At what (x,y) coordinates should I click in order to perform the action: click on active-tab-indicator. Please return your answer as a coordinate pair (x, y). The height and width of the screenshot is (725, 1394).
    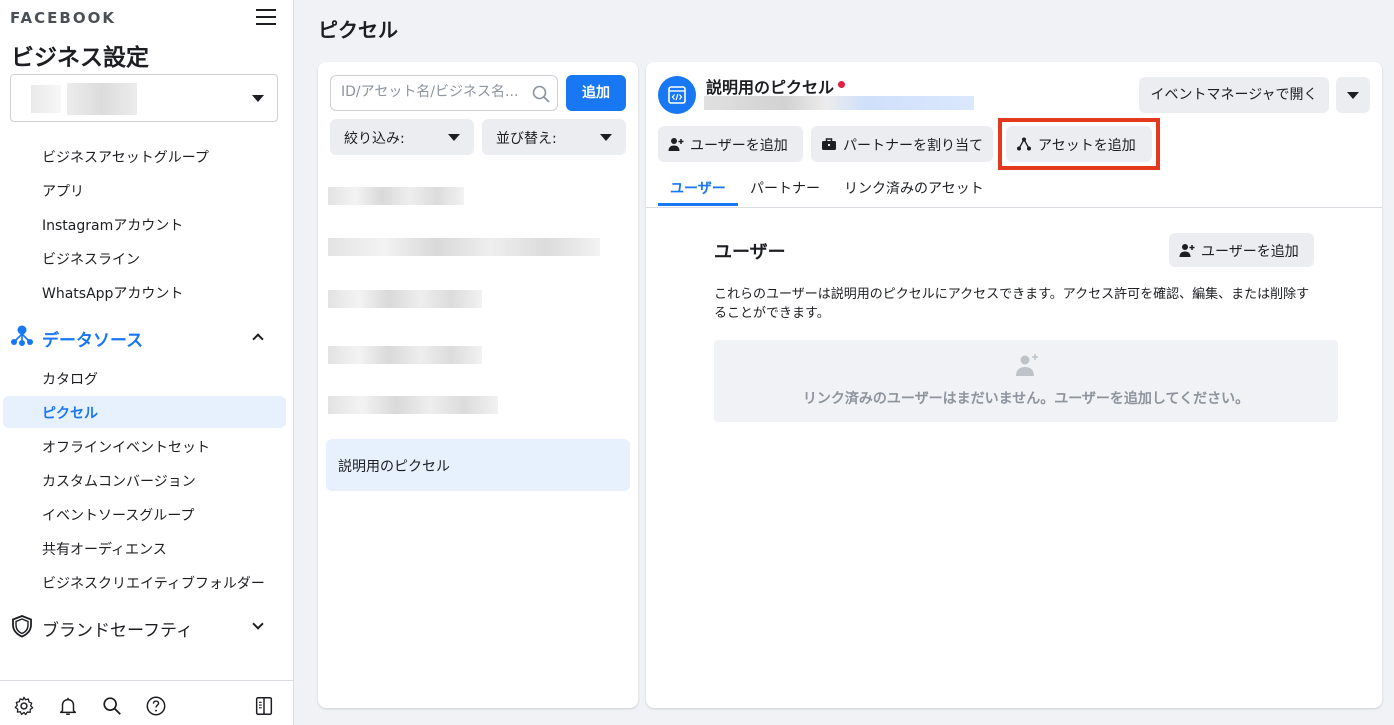
    Looking at the image, I should click on (698, 204).